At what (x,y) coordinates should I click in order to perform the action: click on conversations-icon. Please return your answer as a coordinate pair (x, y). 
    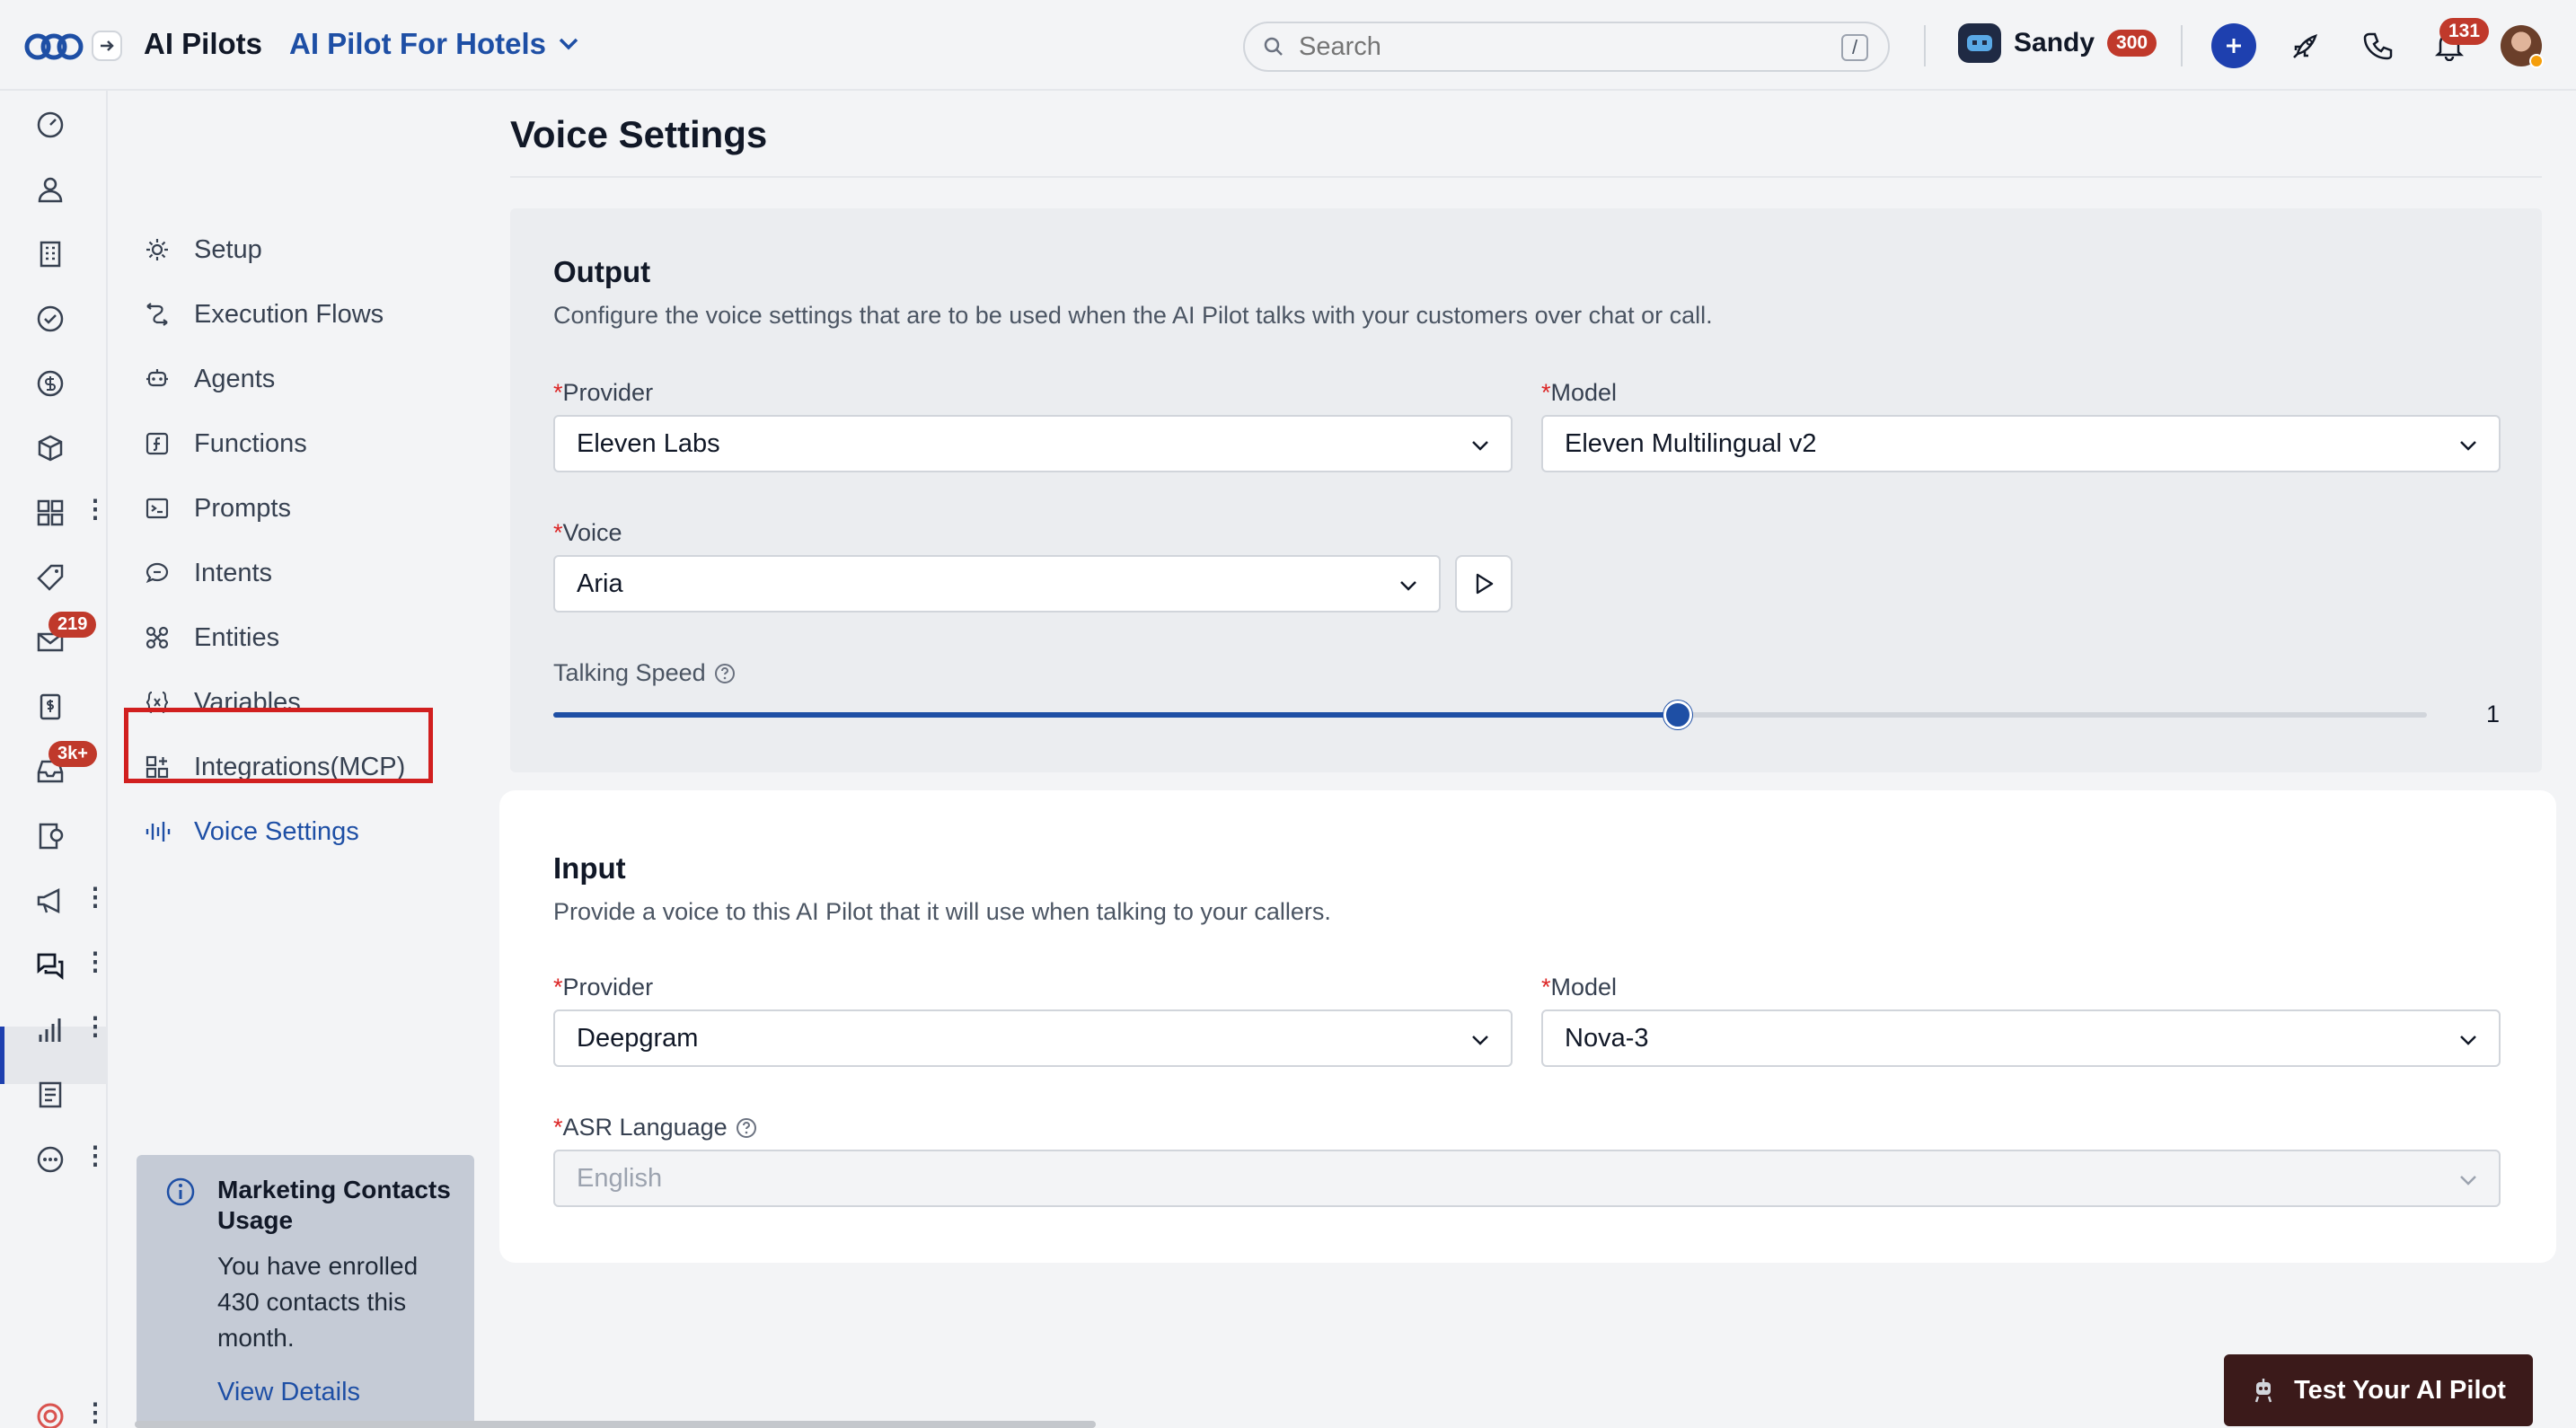
    Looking at the image, I should click on (50, 966).